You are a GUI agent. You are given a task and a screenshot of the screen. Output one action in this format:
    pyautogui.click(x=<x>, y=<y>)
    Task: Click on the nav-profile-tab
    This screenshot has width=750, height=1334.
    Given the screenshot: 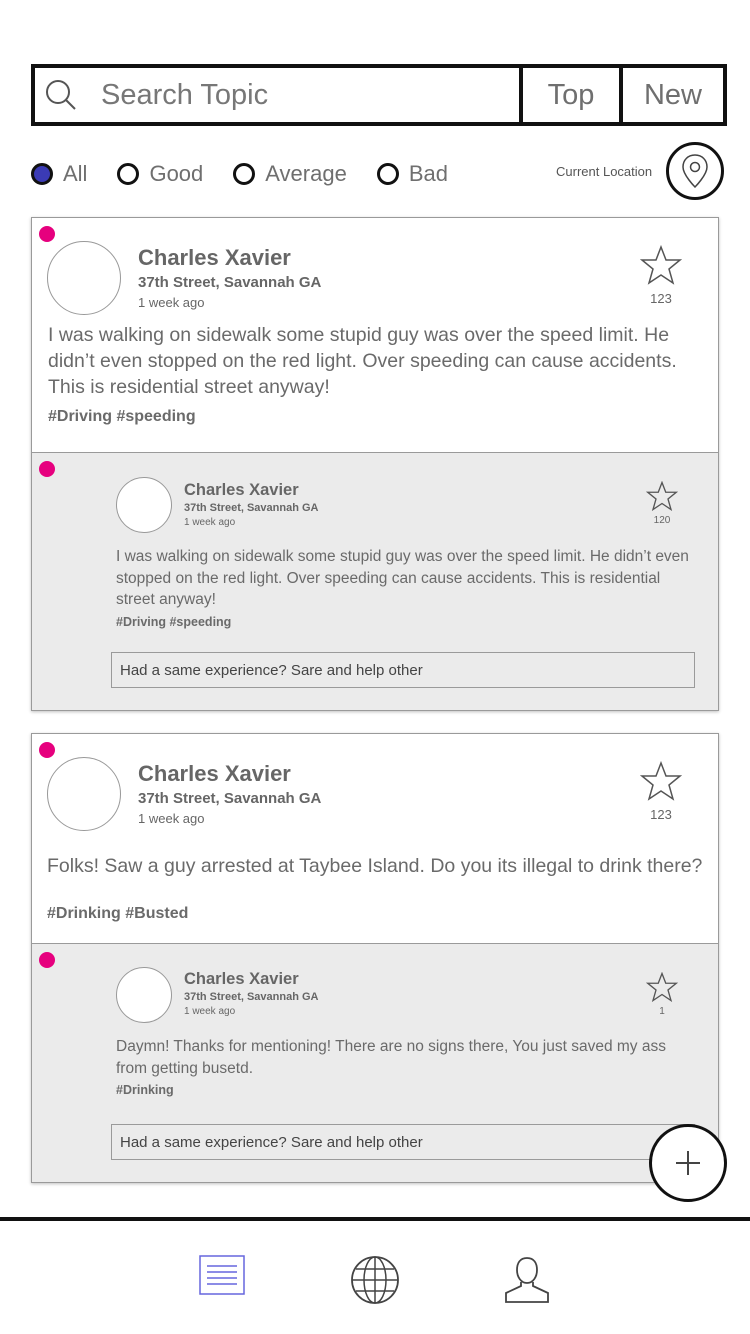 What is the action you would take?
    pyautogui.click(x=529, y=1281)
    